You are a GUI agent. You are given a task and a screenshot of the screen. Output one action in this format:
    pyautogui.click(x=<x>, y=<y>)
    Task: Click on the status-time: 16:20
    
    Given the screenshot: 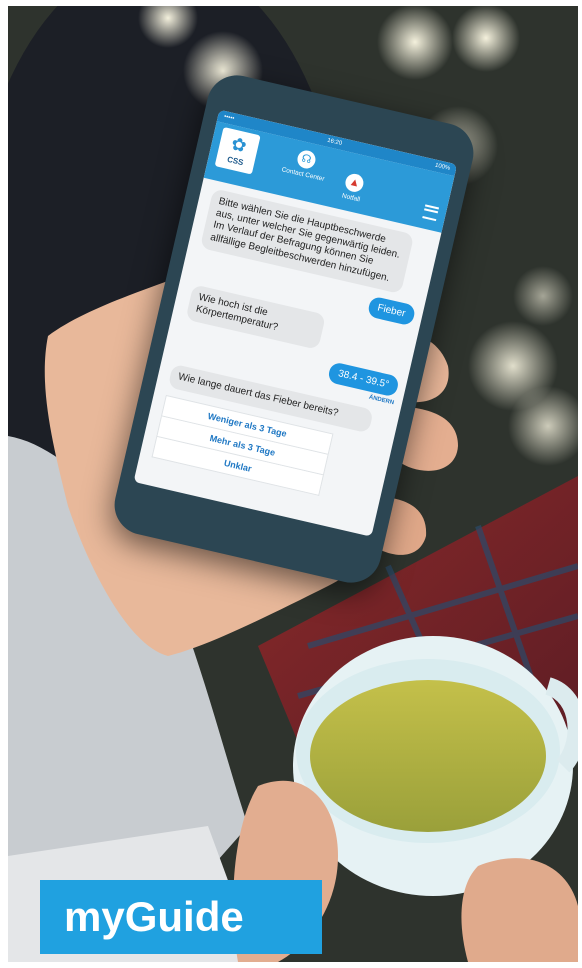 What is the action you would take?
    pyautogui.click(x=334, y=142)
    